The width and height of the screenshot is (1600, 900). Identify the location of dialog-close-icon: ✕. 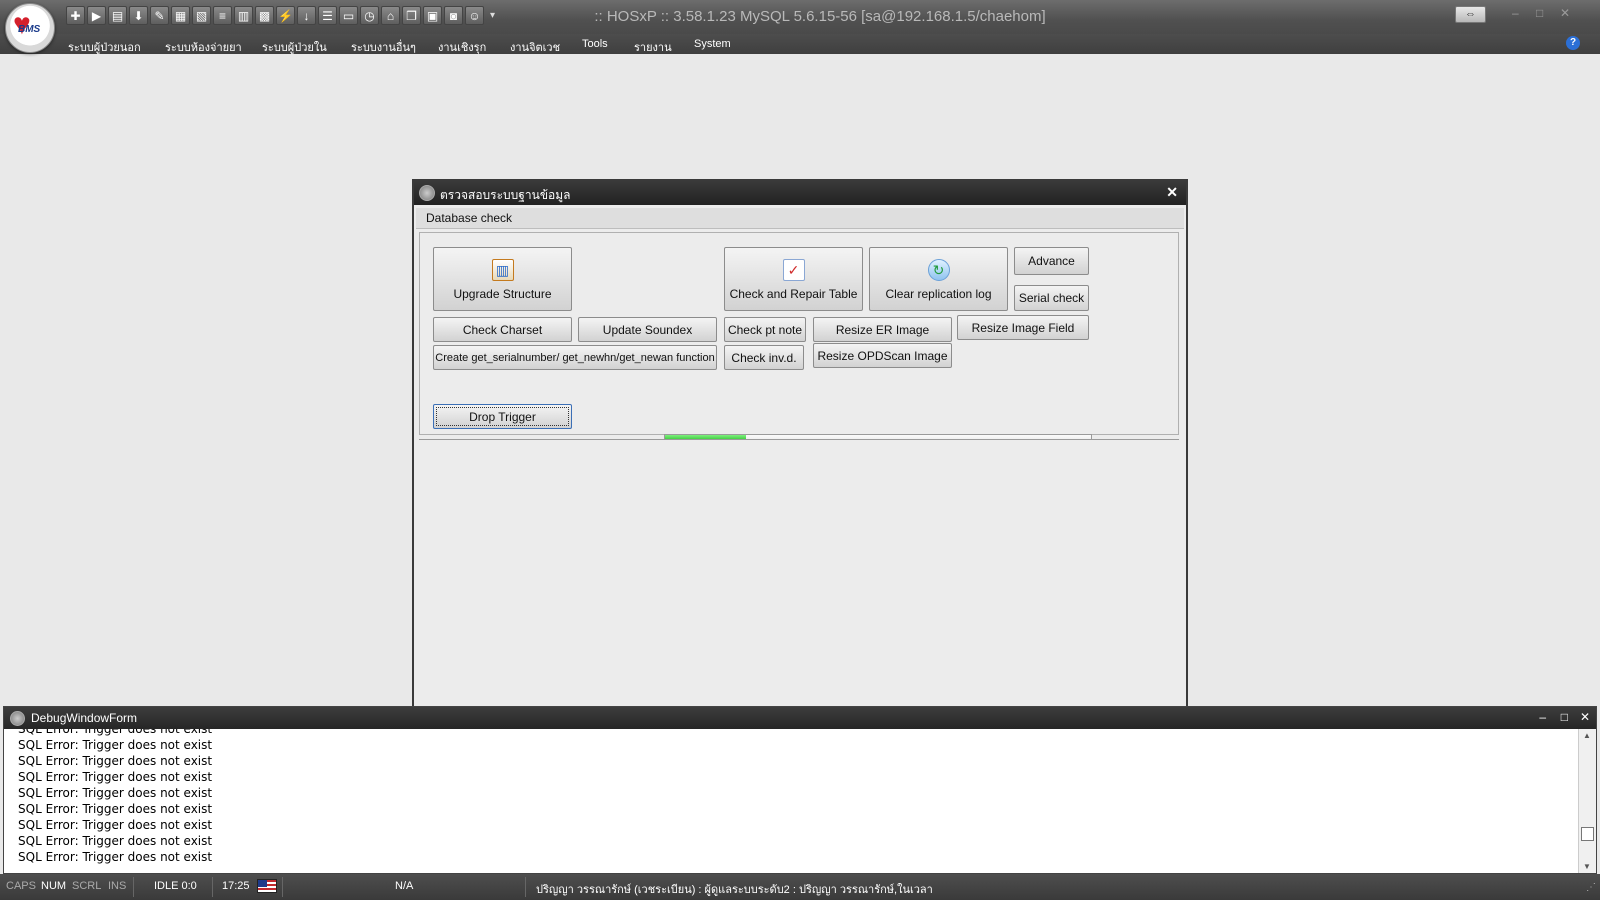
(1172, 192).